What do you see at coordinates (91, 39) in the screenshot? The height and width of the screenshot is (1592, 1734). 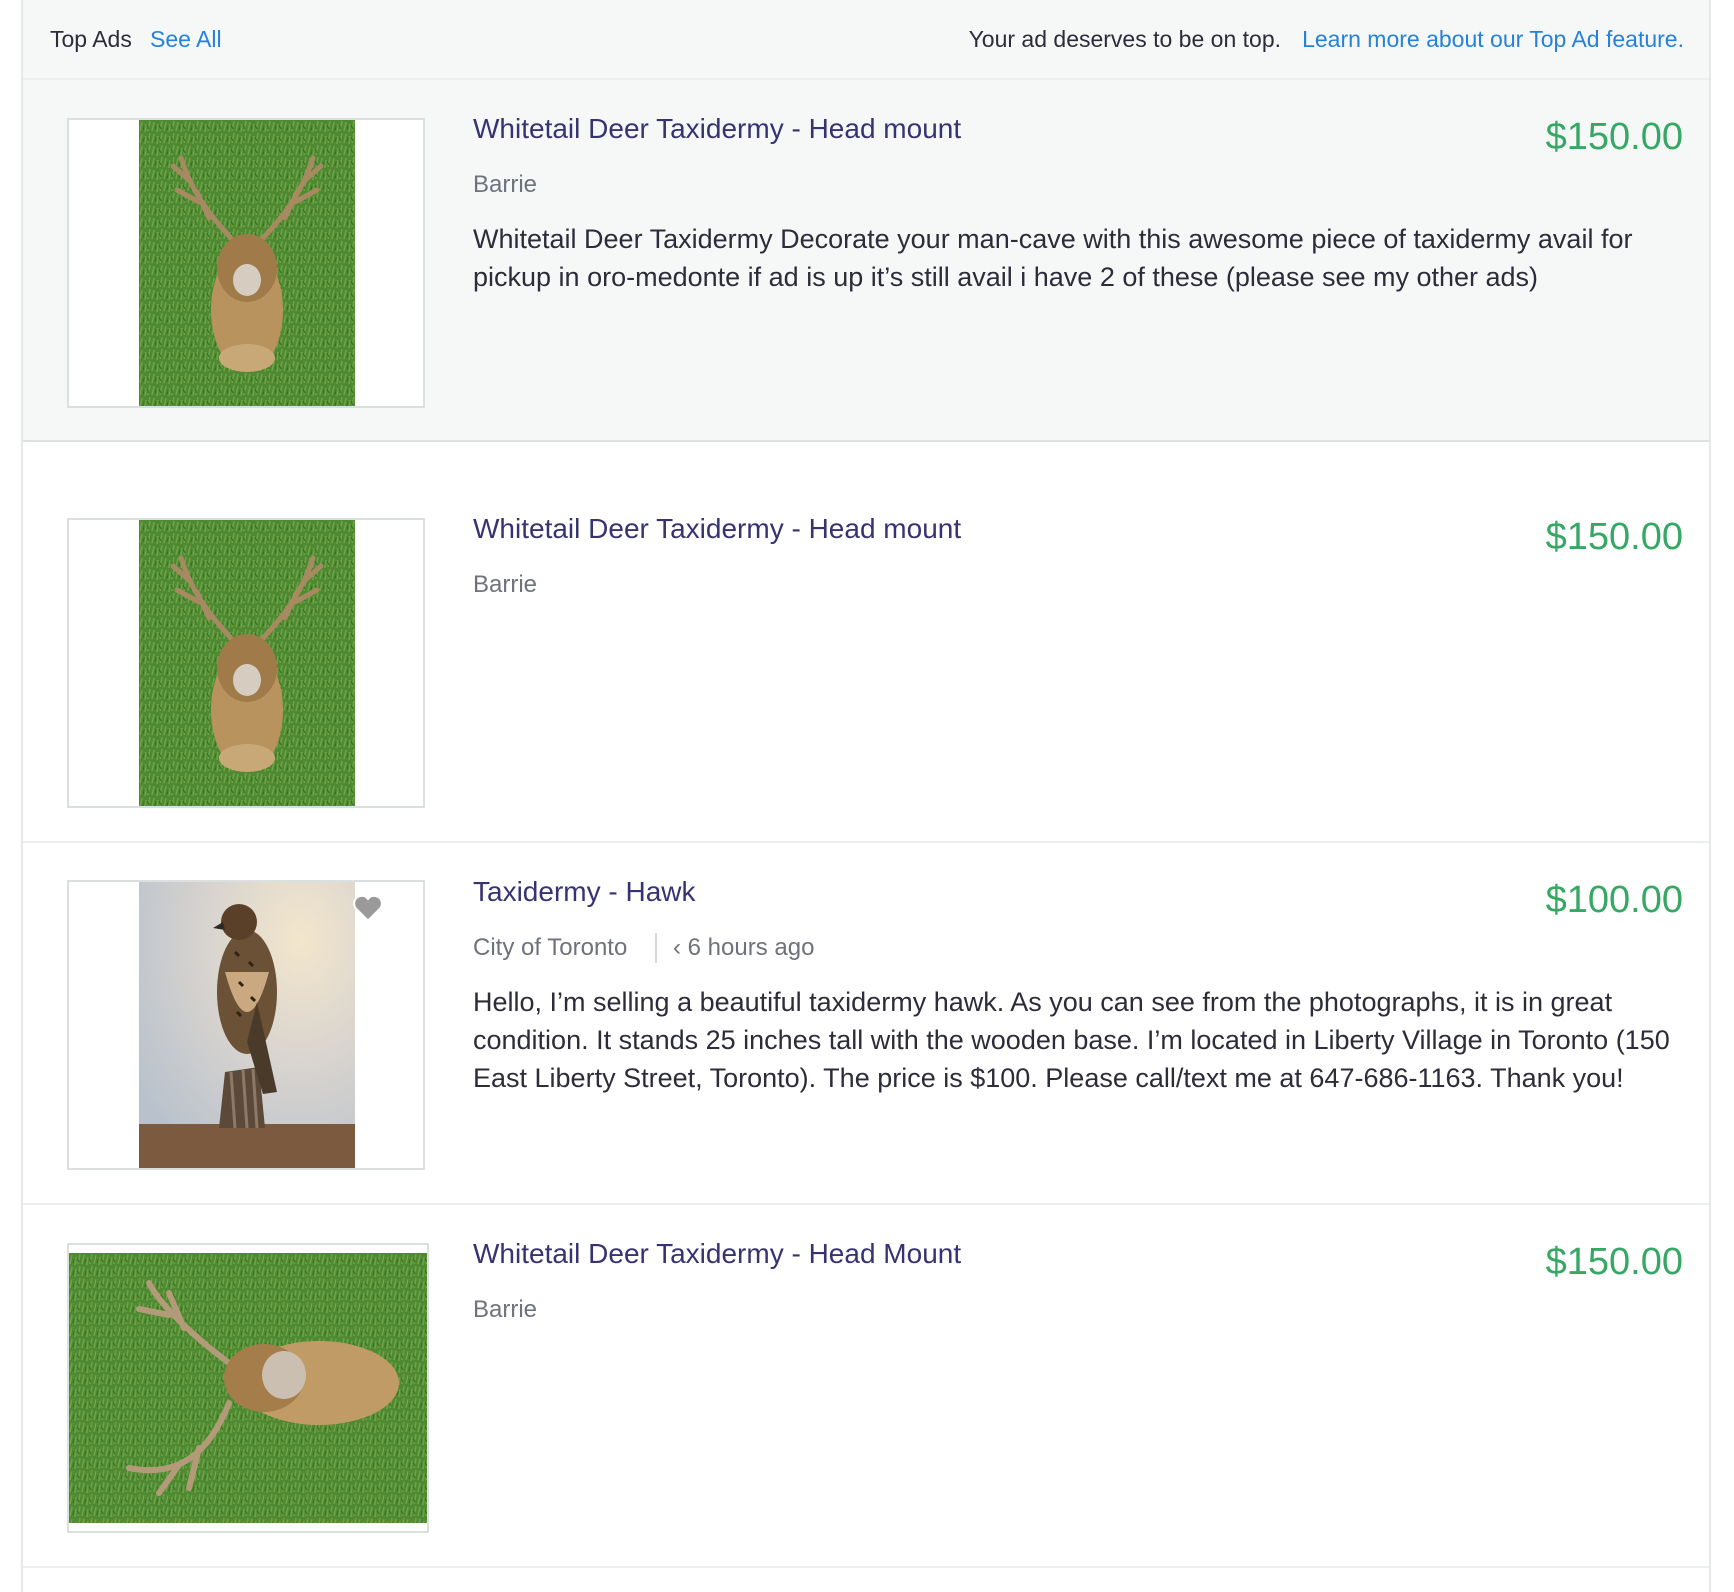 I see `top-ads-label: Top Ads` at bounding box center [91, 39].